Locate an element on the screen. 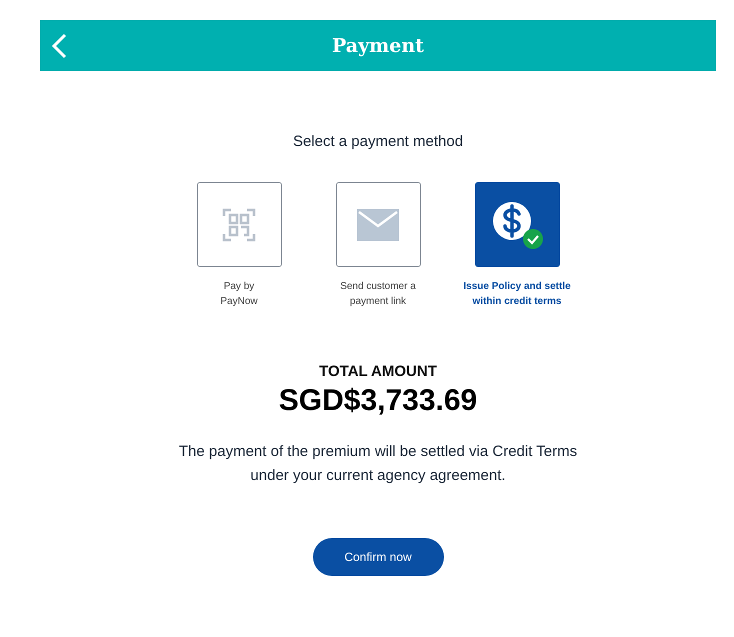  payment-option is located at coordinates (517, 224).